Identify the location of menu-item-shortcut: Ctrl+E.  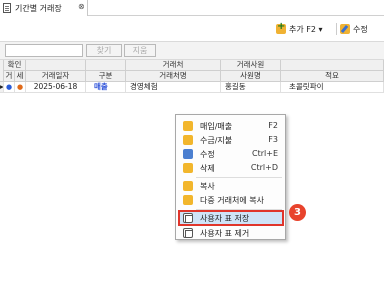
(265, 153).